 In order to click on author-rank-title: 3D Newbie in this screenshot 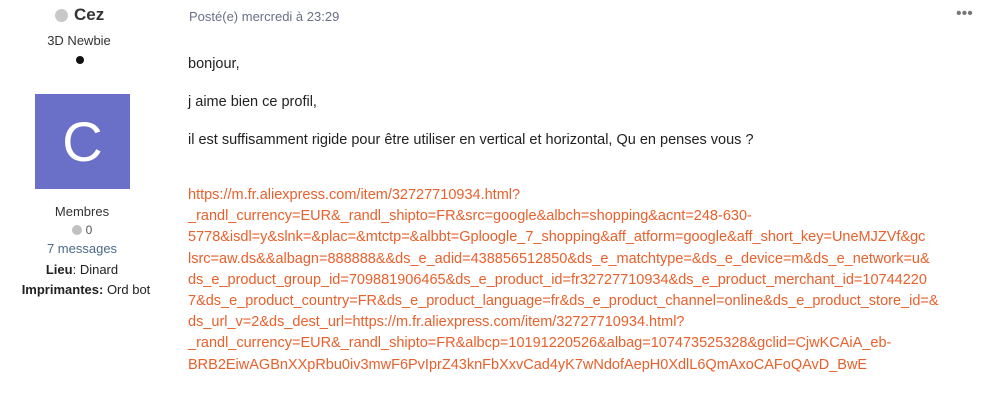, I will do `click(79, 40)`.